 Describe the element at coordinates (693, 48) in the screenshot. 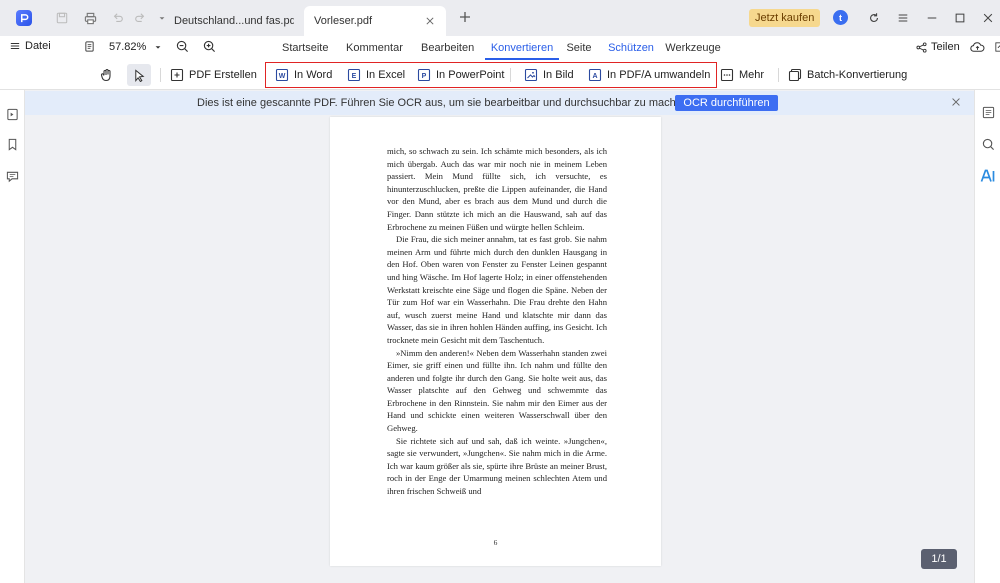

I see `tab-werkzeuge: Werkzeuge` at that location.